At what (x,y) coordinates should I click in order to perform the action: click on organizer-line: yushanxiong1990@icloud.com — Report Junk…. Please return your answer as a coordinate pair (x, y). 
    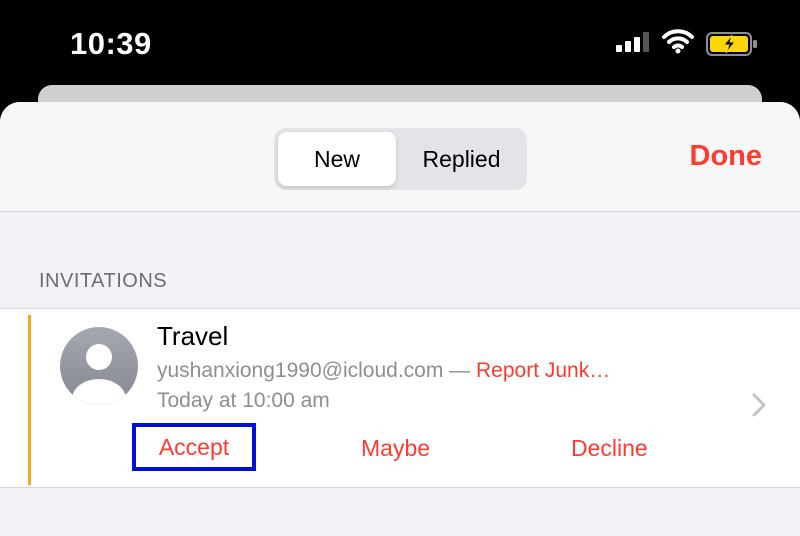
    Looking at the image, I should click on (383, 371).